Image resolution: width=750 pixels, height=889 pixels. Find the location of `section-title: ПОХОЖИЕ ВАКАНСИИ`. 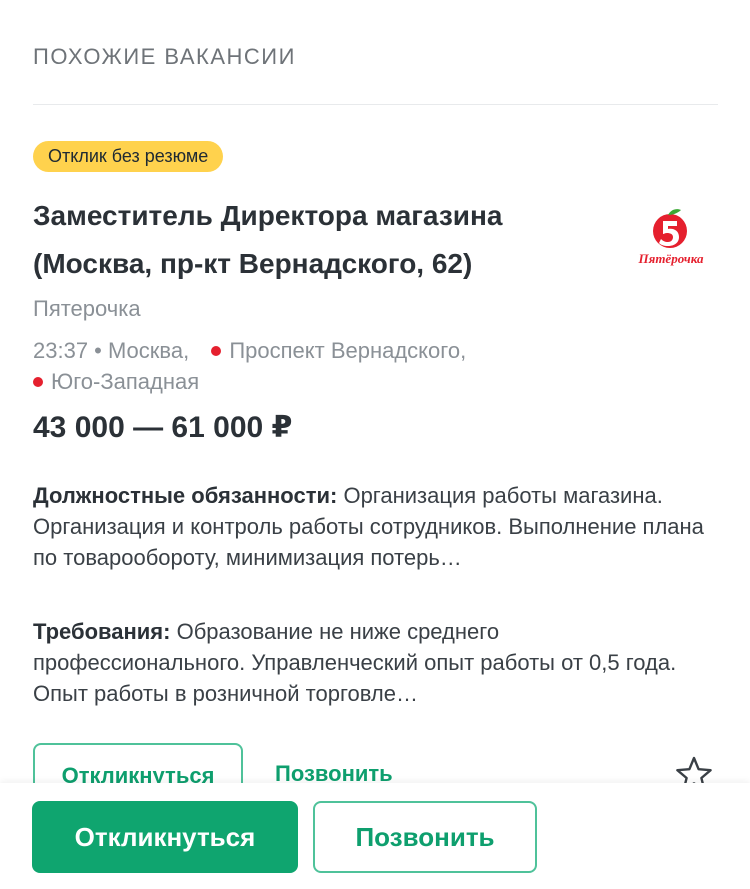

section-title: ПОХОЖИЕ ВАКАНСИИ is located at coordinates (164, 56).